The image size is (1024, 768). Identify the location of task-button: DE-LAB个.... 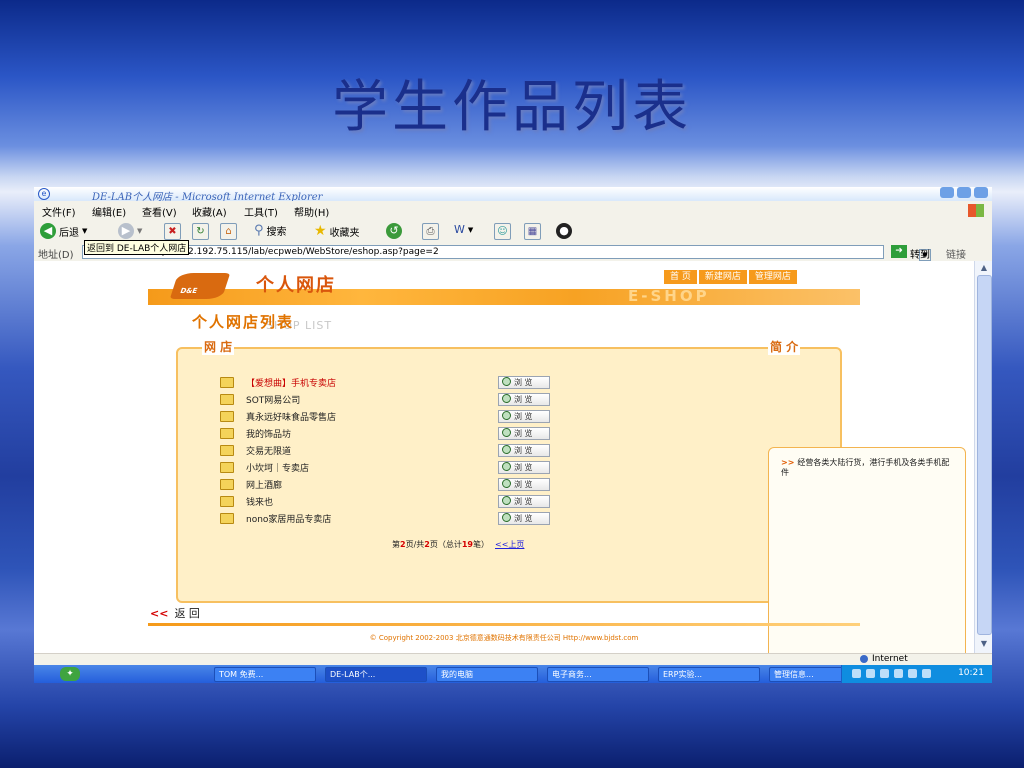
(376, 674).